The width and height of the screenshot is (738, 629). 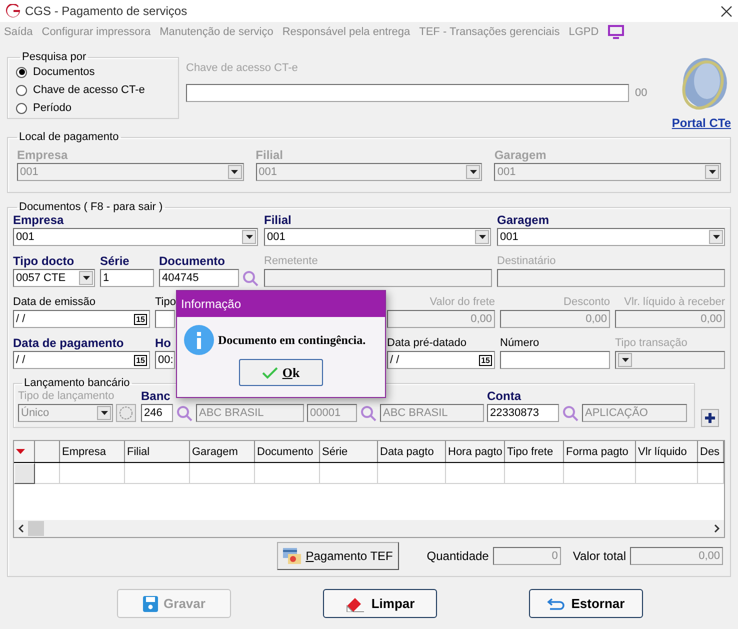 I want to click on field-label: Data de emissão, so click(x=55, y=302).